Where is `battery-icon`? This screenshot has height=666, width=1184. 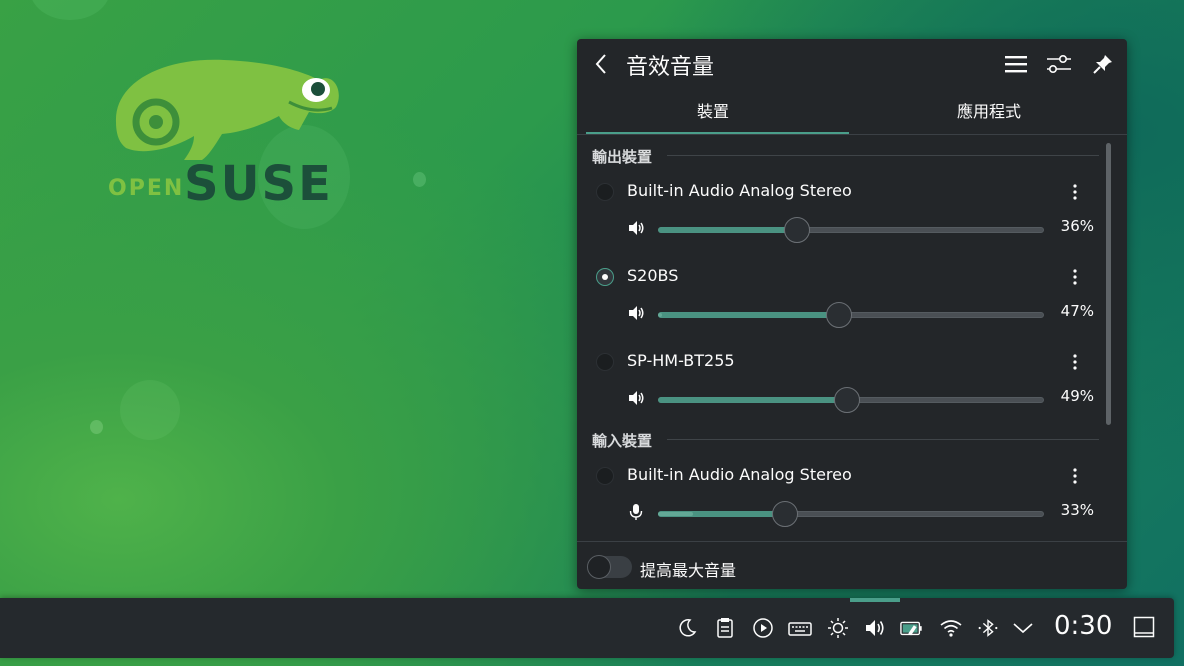 battery-icon is located at coordinates (912, 628).